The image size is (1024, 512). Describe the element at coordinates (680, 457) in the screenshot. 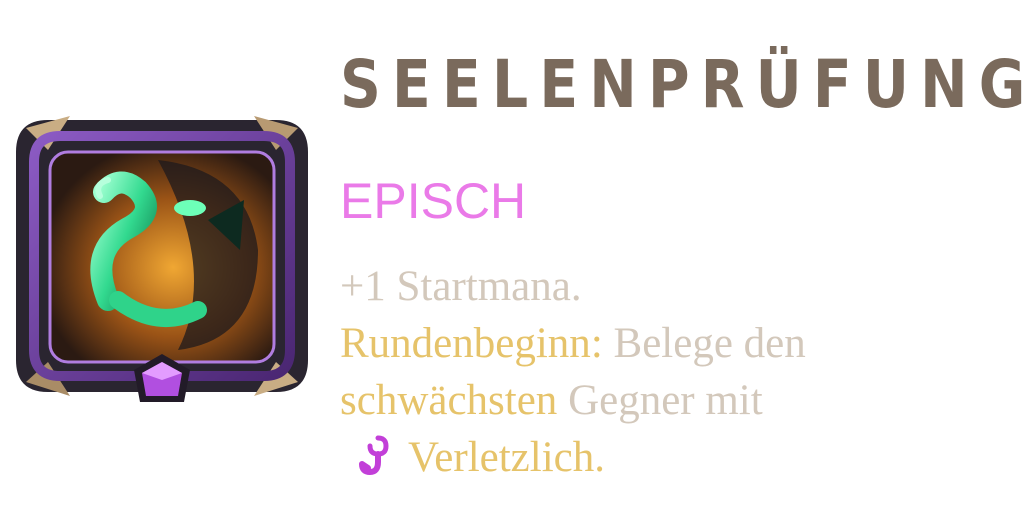

I see `description-line-4: Verletzlich.` at that location.